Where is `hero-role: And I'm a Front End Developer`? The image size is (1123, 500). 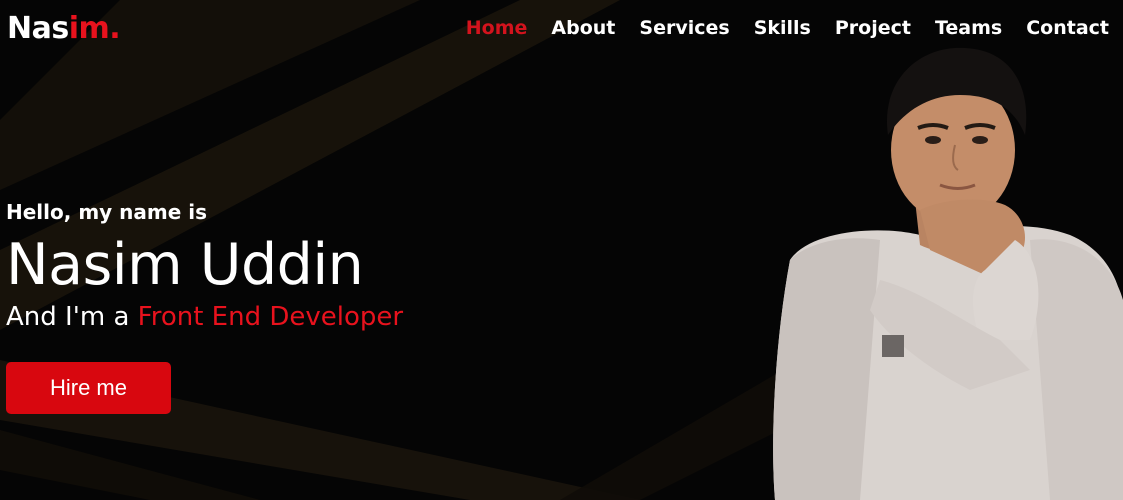
hero-role: And I'm a Front End Developer is located at coordinates (204, 317).